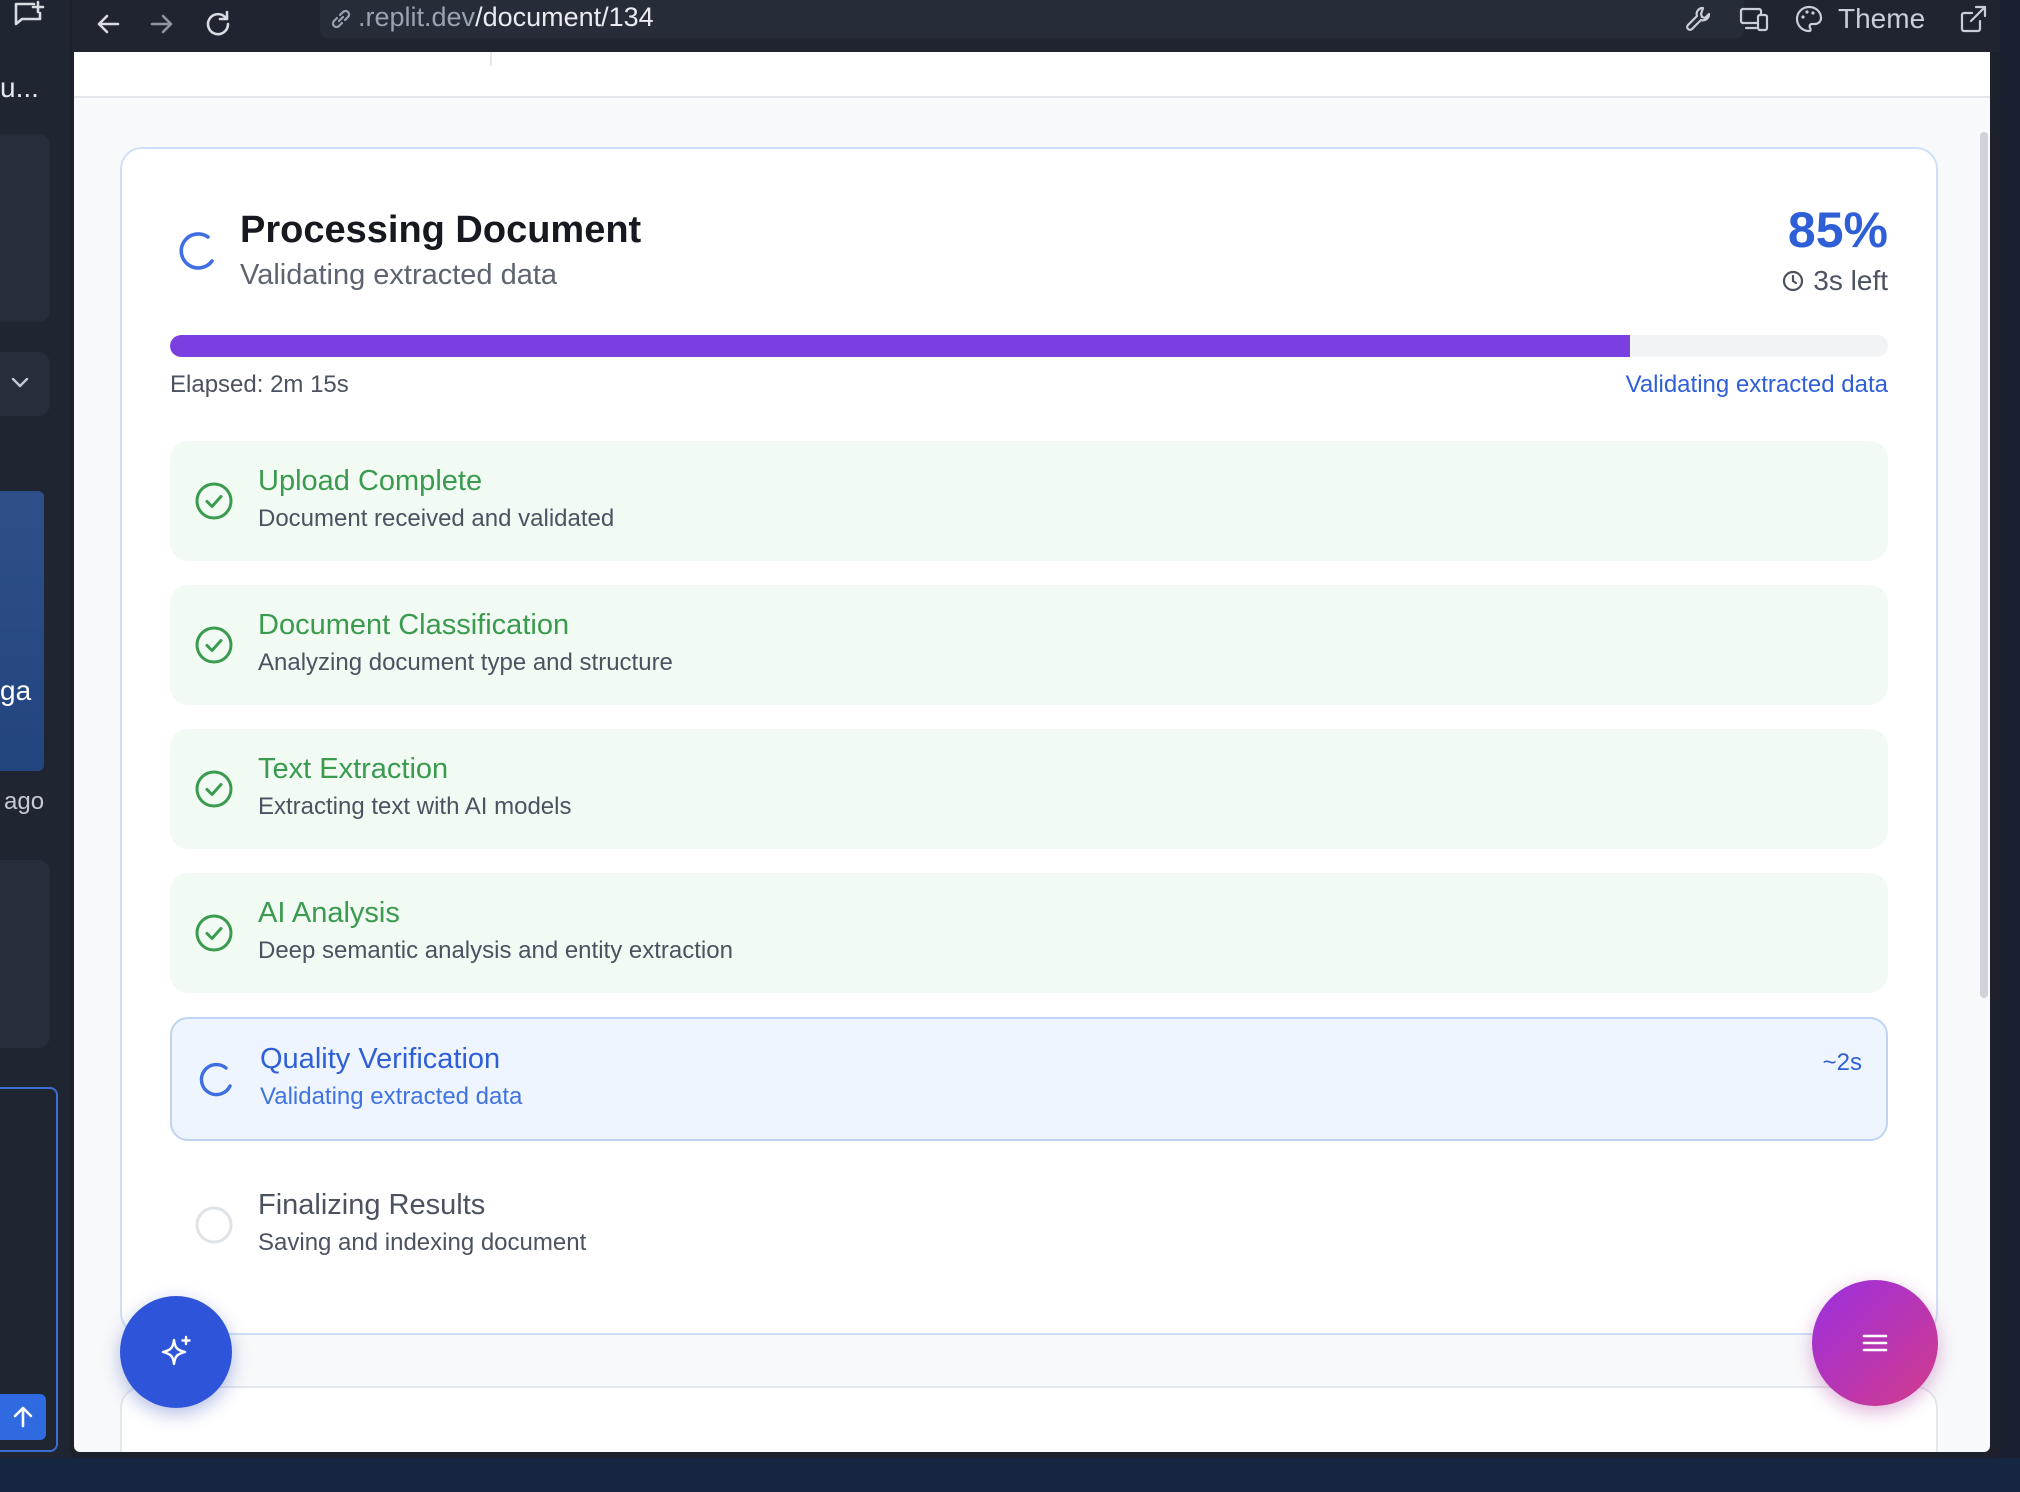 Image resolution: width=2020 pixels, height=1492 pixels. Describe the element at coordinates (353, 769) in the screenshot. I see `step-title: Text Extraction` at that location.